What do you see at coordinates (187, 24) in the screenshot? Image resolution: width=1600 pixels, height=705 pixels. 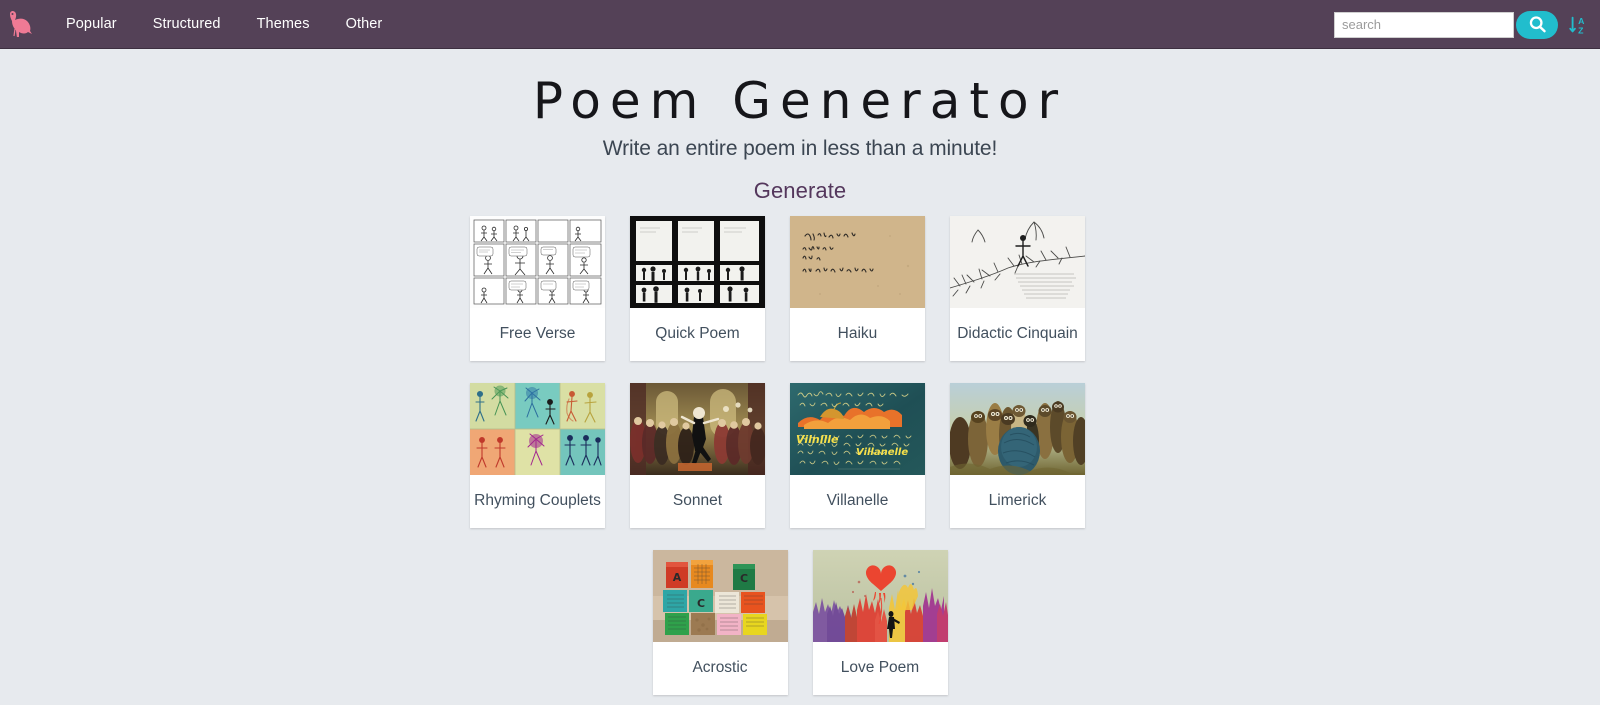 I see `nav-item-structured: Structured` at bounding box center [187, 24].